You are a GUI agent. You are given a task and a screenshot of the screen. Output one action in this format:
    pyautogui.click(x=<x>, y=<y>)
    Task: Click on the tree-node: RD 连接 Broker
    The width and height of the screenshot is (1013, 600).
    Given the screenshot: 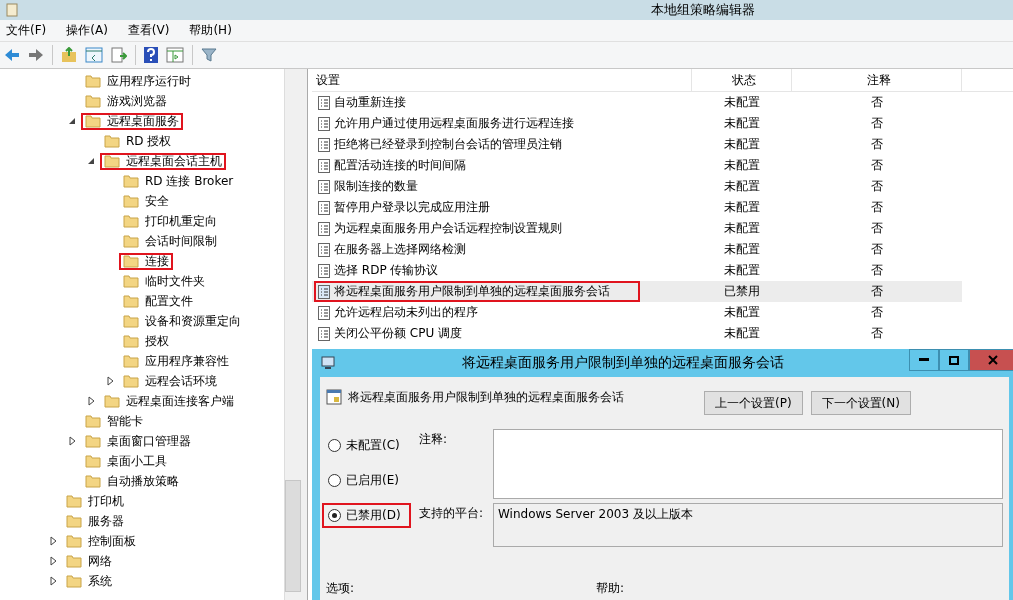 What is the action you would take?
    pyautogui.click(x=178, y=181)
    